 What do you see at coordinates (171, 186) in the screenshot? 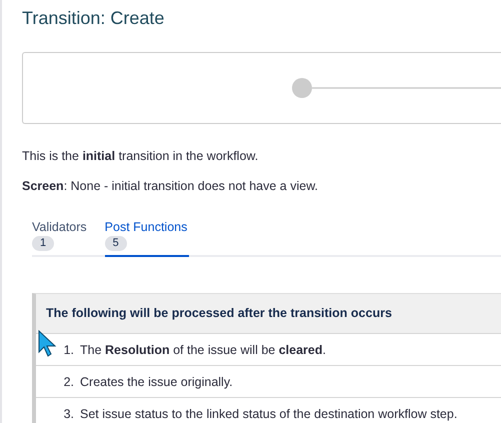
I see `screen-text: Screen: None - initial transition does not have a view.` at bounding box center [171, 186].